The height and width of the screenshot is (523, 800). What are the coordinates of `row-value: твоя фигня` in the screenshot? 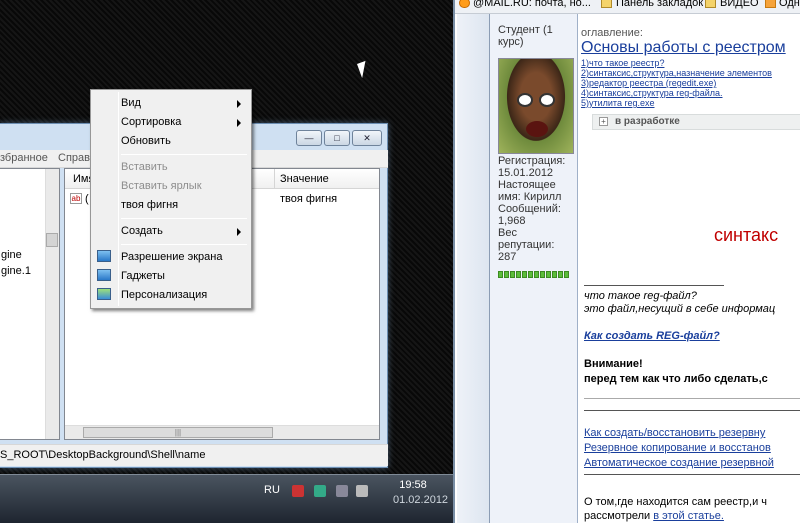 It's located at (309, 199).